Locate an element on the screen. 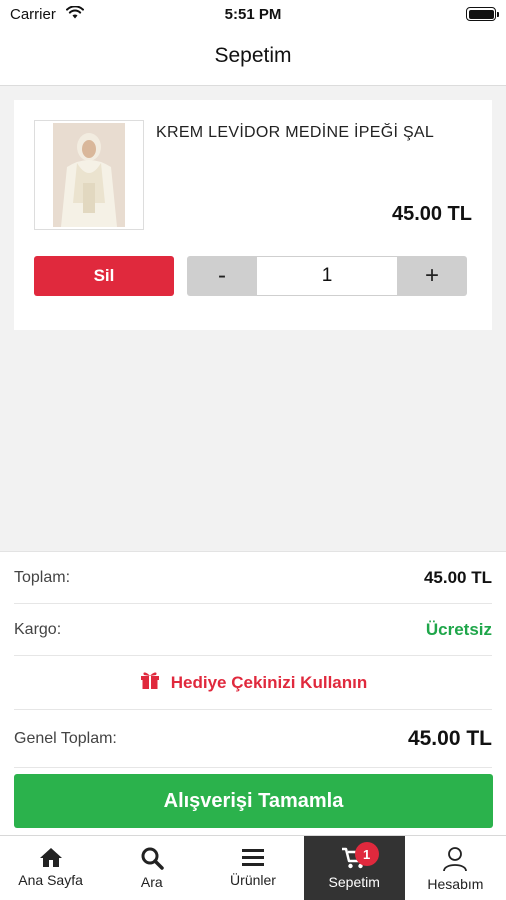 The image size is (506, 900). tab-home-label: Ana Sayfa is located at coordinates (50, 880).